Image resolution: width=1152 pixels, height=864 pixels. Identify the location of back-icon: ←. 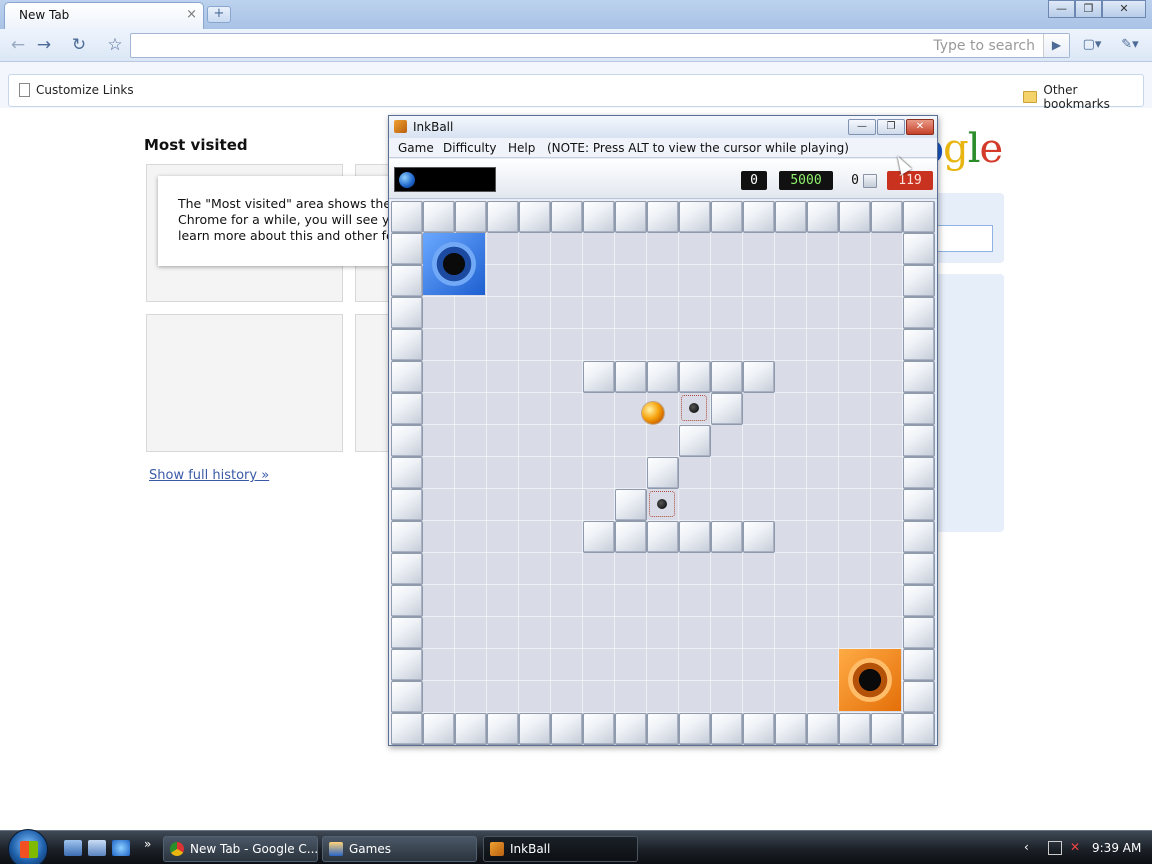
(18, 45).